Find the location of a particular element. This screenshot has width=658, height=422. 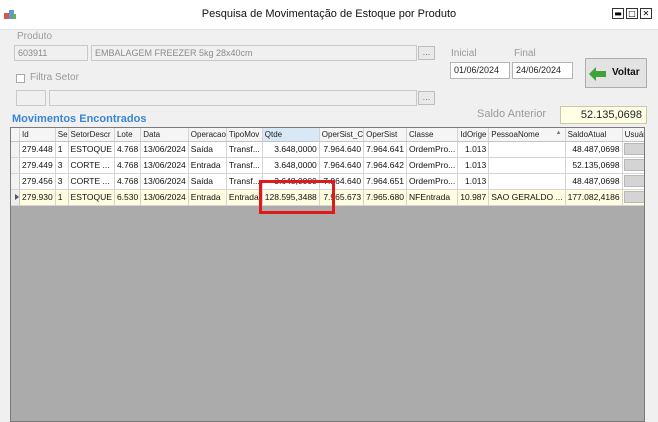

cell-idorige: 10.987 is located at coordinates (473, 197).